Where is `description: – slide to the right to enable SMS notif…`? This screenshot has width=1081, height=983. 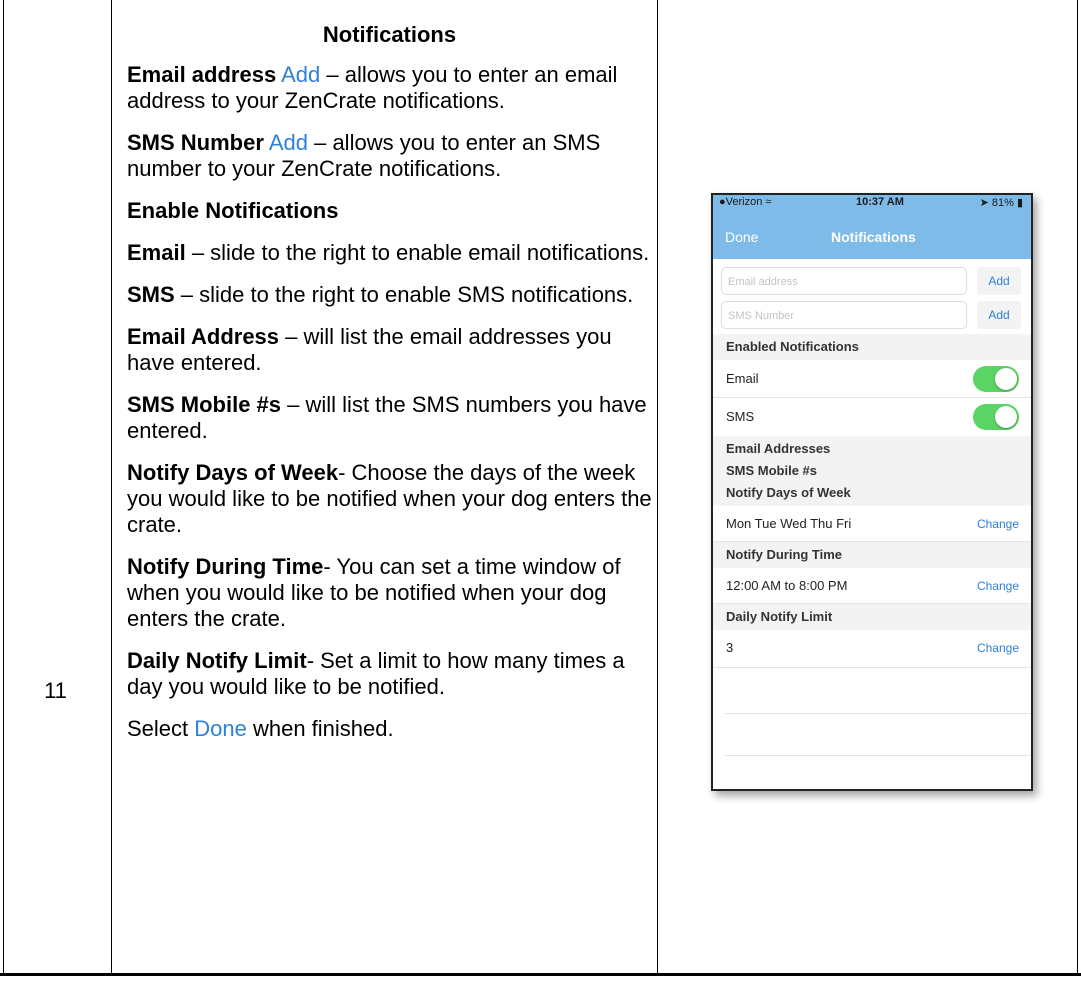 description: – slide to the right to enable SMS notif… is located at coordinates (404, 294).